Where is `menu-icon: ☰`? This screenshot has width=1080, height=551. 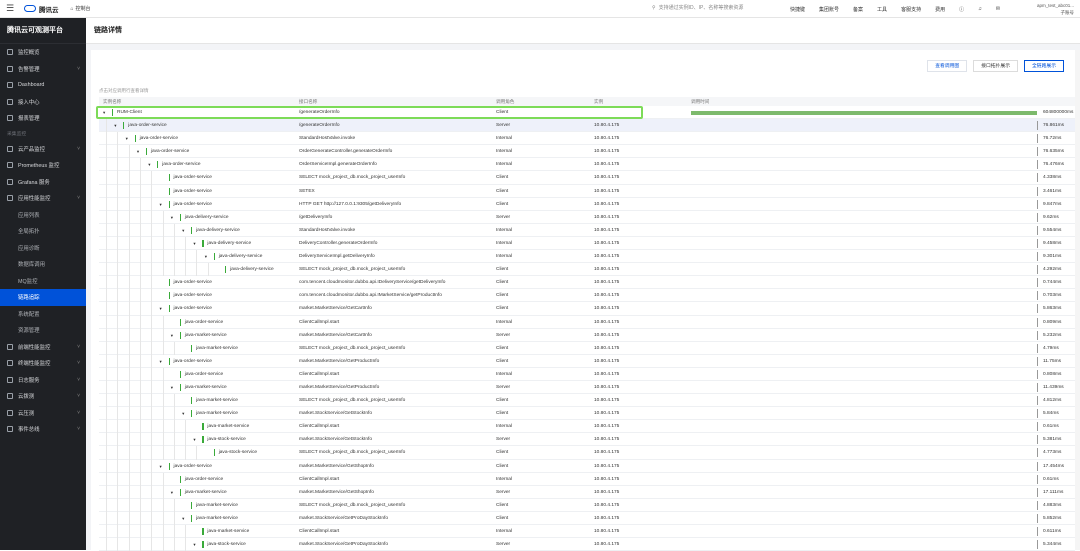 menu-icon: ☰ is located at coordinates (10, 8).